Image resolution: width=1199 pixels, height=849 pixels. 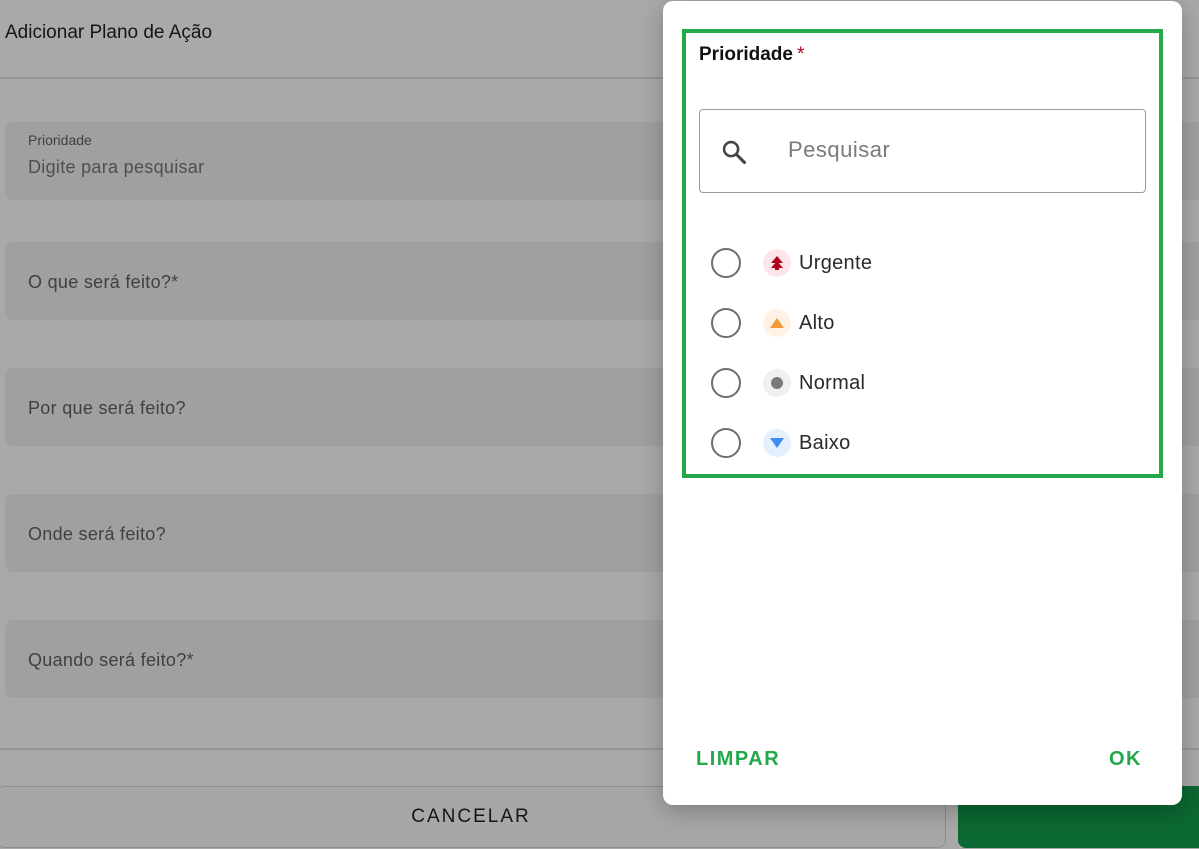 I want to click on dot-icon, so click(x=777, y=383).